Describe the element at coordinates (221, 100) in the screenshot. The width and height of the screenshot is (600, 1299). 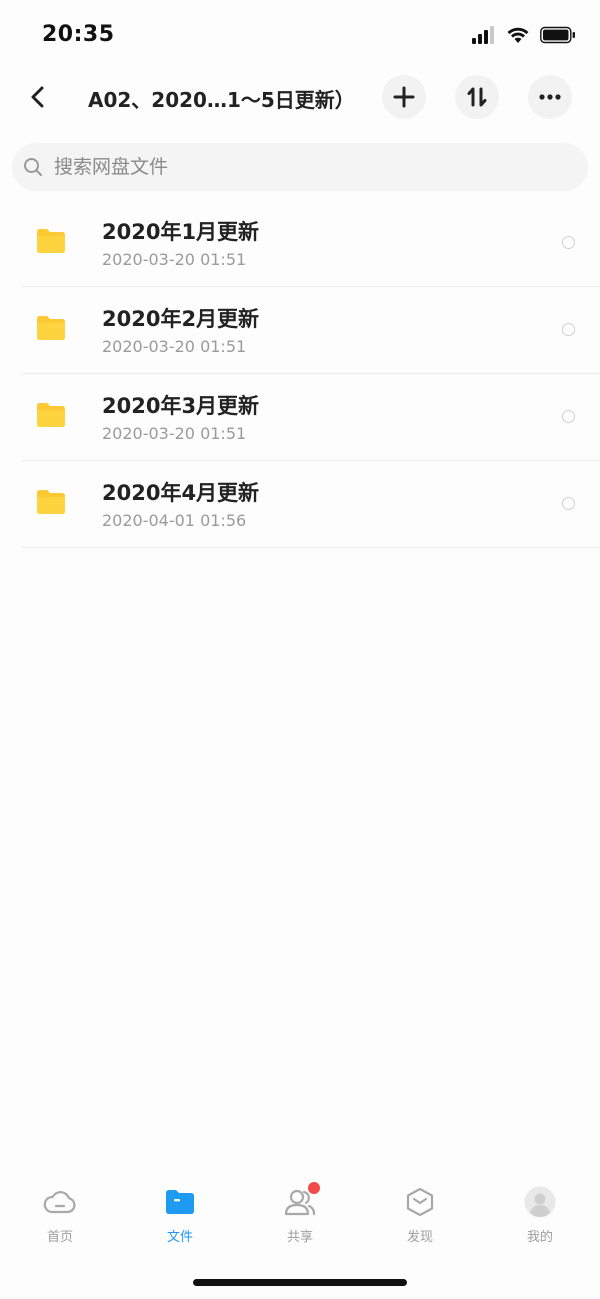
I see `page-title: A02、2020…1～5日更新）` at that location.